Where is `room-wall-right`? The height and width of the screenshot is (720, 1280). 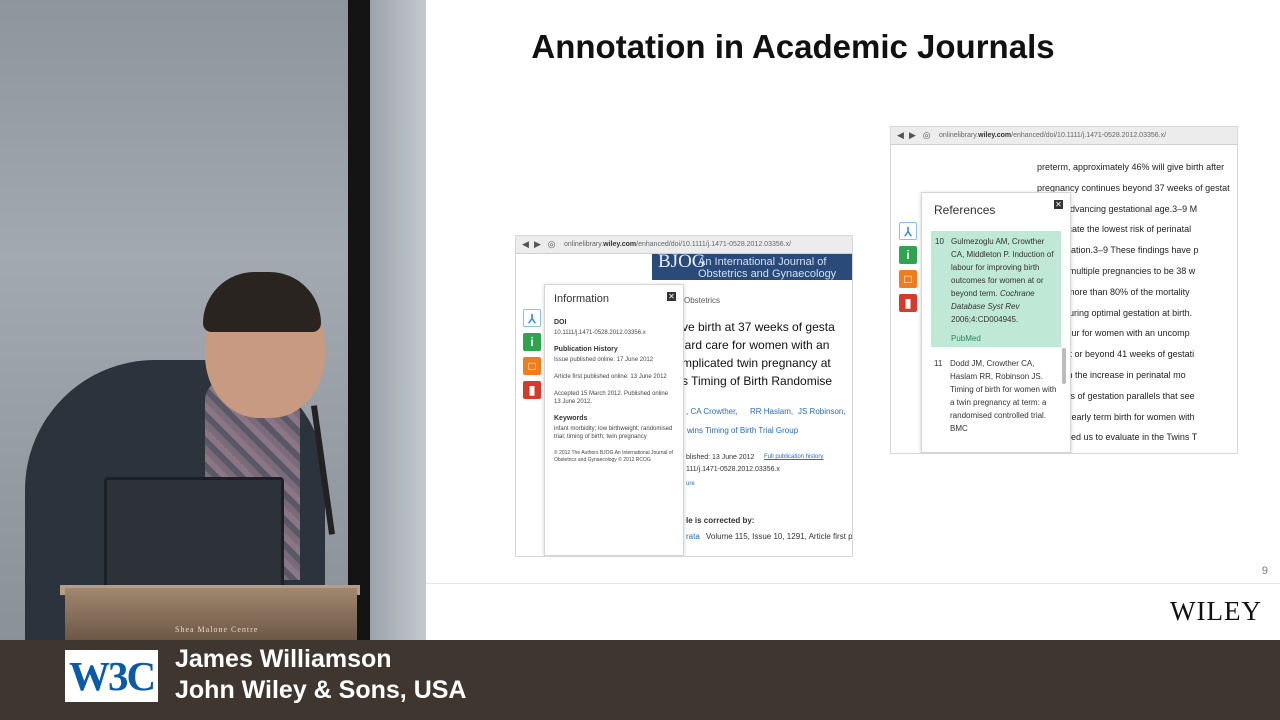
room-wall-right is located at coordinates (398, 320).